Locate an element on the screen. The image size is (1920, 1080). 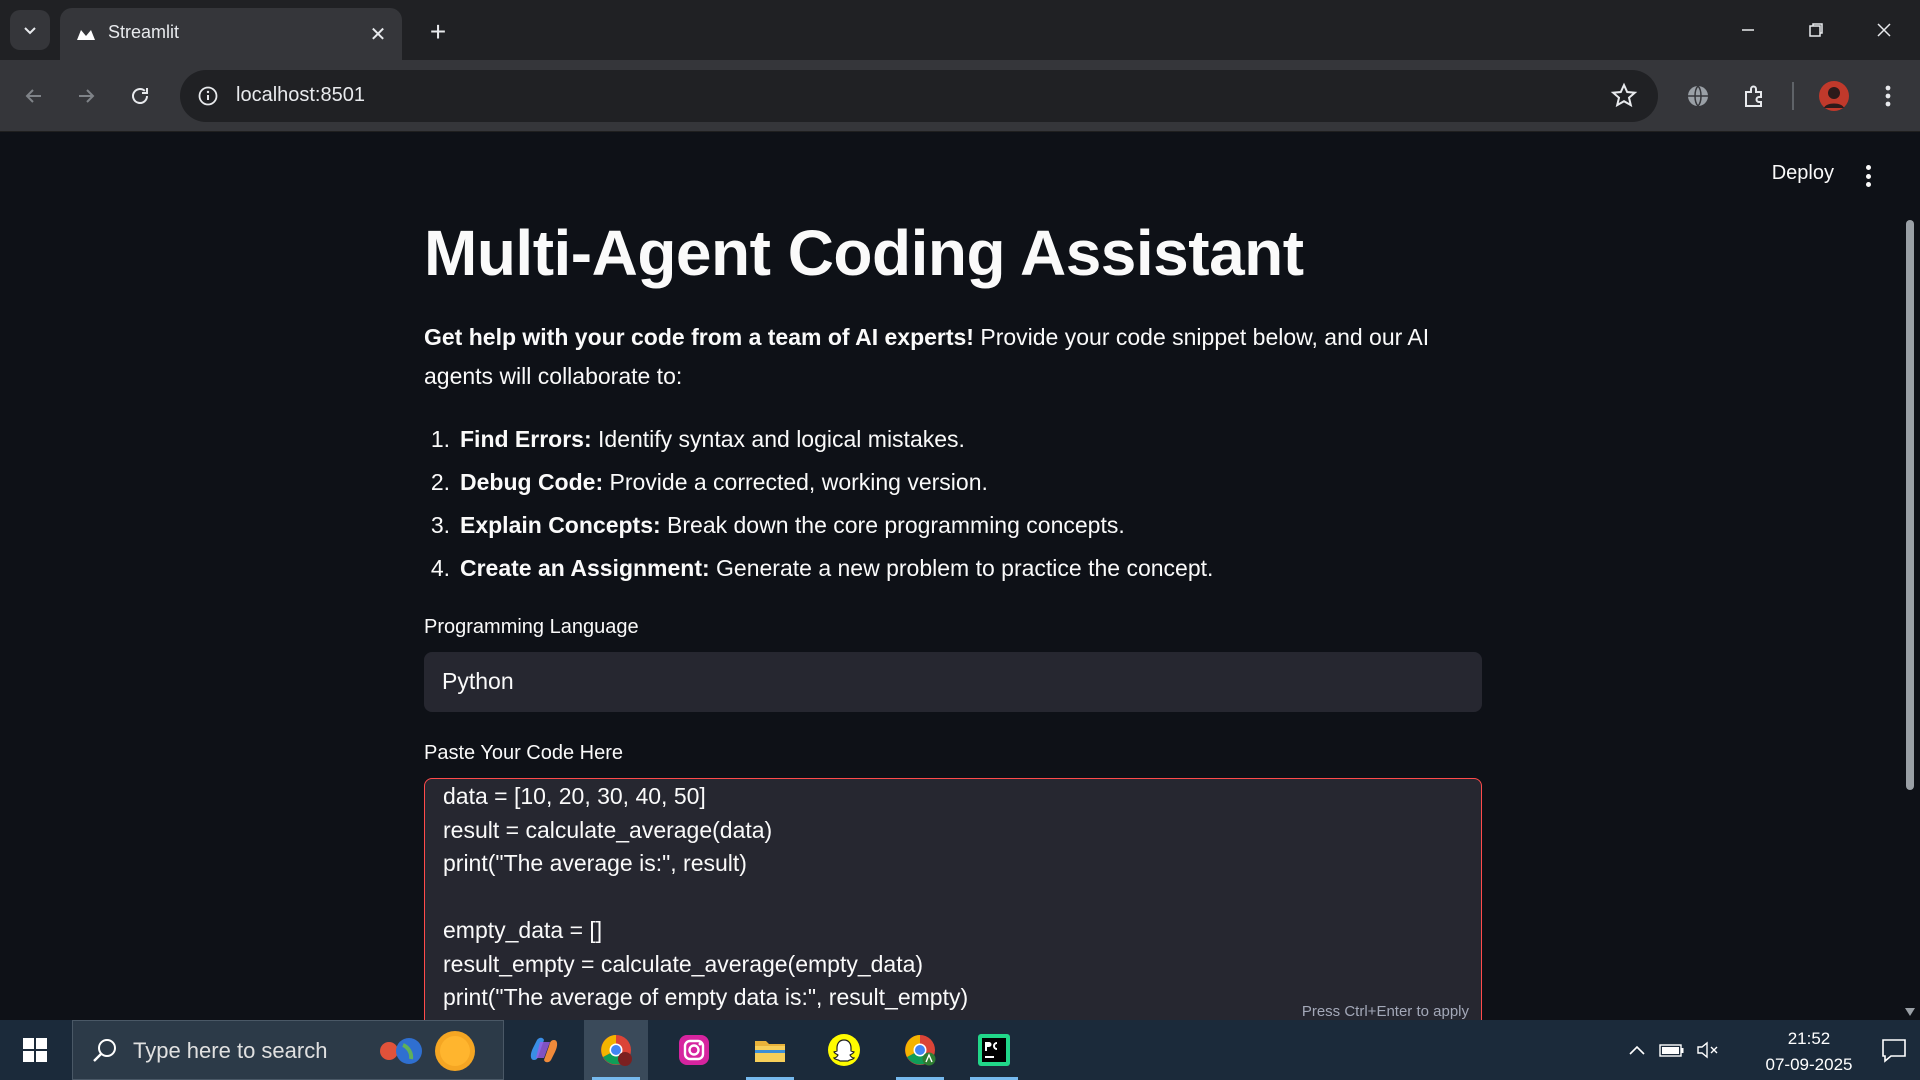
taskbar-snapchat is located at coordinates (844, 1050).